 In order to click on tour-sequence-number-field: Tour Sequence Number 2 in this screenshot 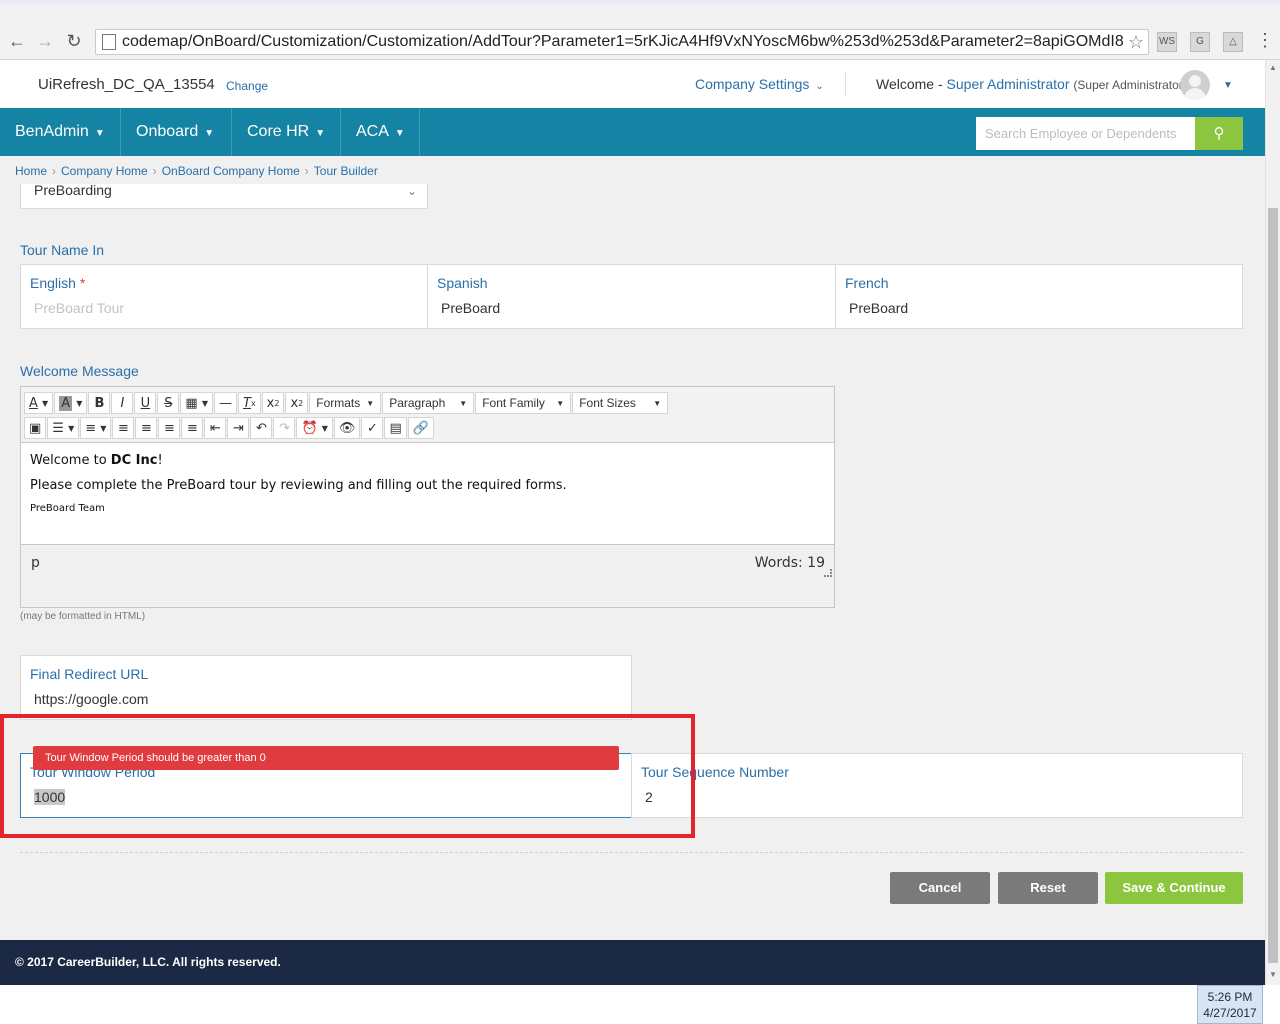, I will do `click(937, 785)`.